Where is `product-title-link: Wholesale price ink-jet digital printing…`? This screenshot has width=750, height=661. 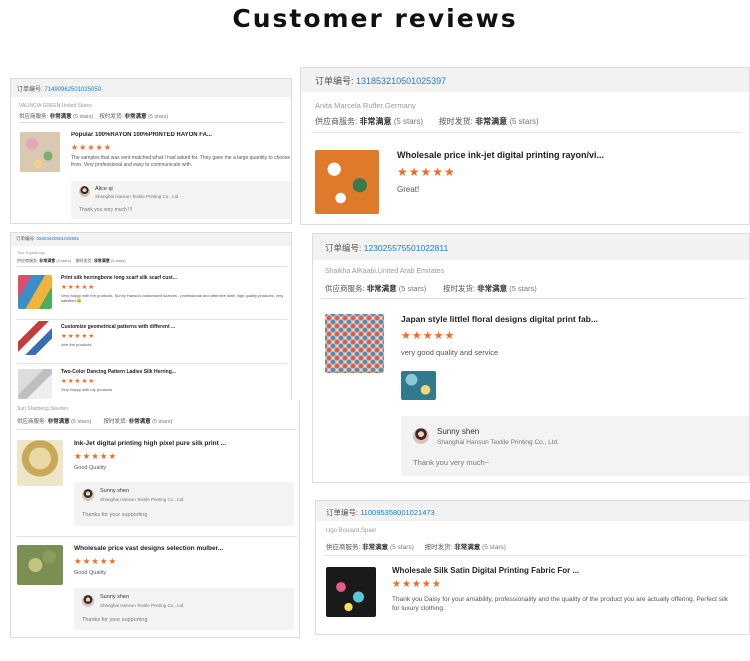 product-title-link: Wholesale price ink-jet digital printing… is located at coordinates (567, 155).